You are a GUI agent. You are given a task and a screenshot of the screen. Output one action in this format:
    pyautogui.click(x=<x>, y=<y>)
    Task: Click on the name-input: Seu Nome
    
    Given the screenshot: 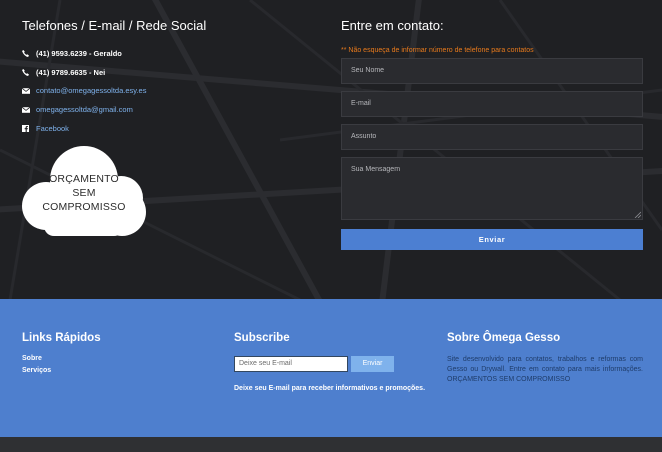 What is the action you would take?
    pyautogui.click(x=492, y=71)
    